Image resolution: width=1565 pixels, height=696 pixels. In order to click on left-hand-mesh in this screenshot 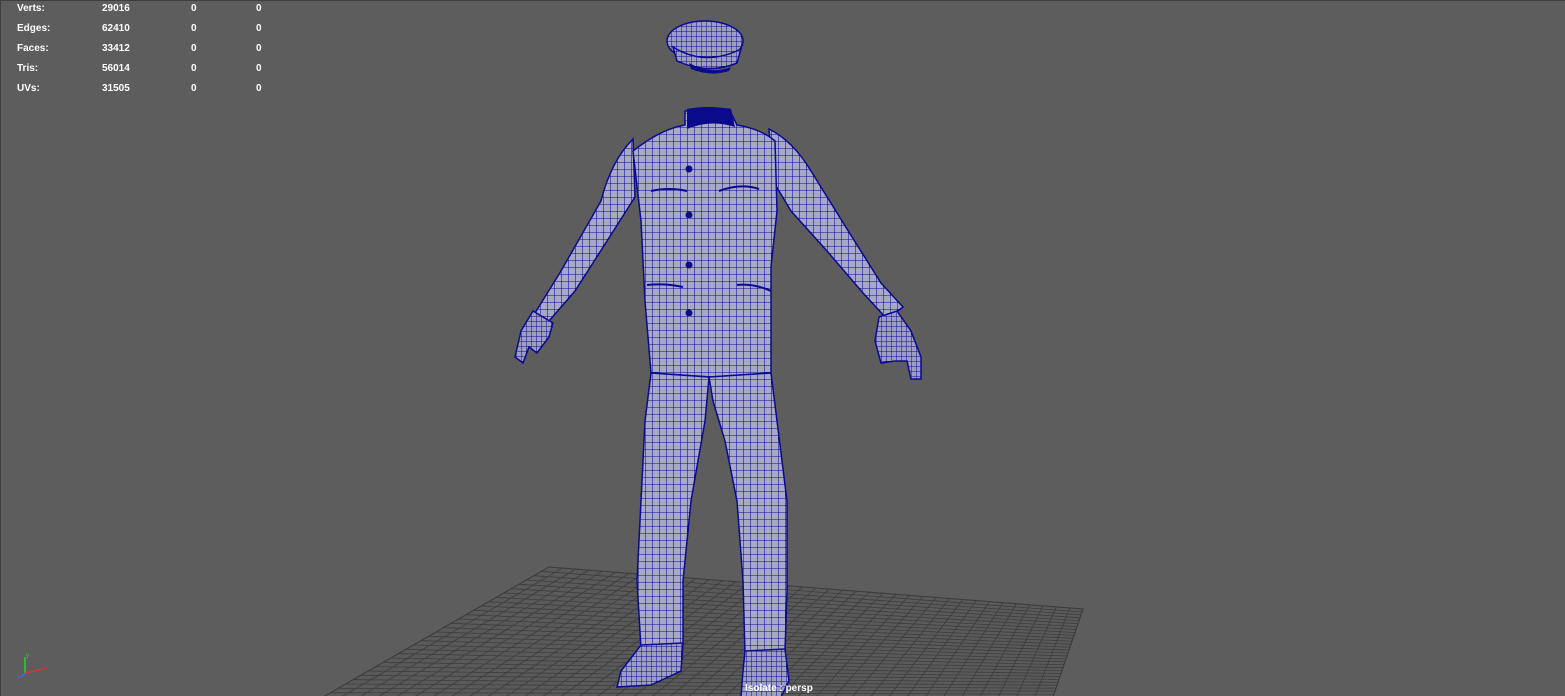, I will do `click(534, 337)`.